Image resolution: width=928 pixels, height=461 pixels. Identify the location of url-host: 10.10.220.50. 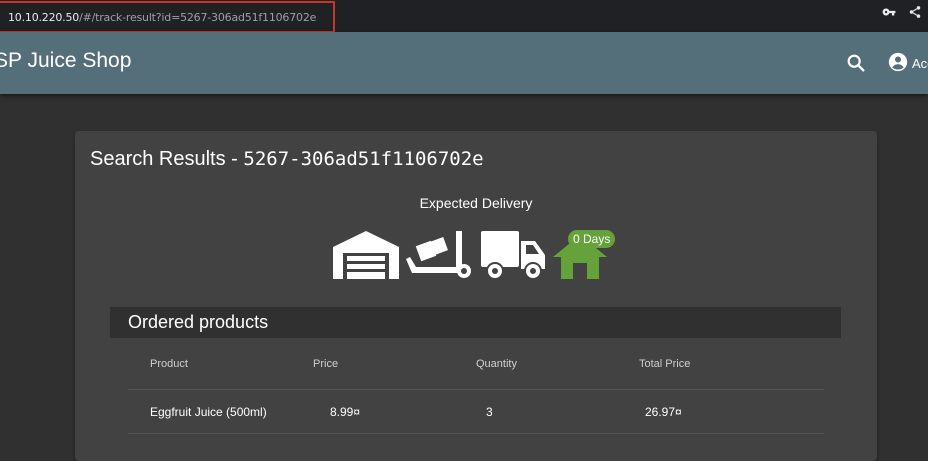
(44, 17).